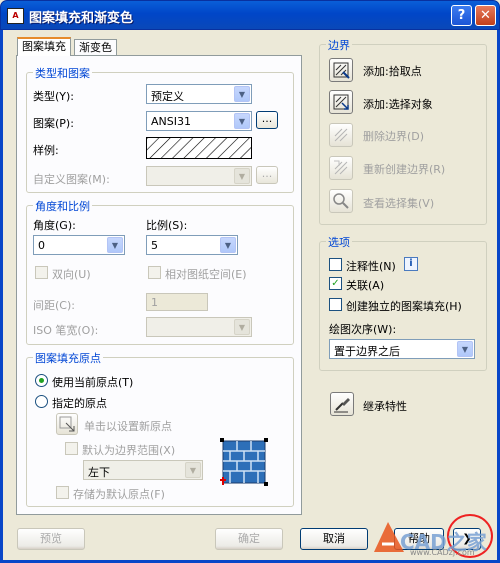 Image resolution: width=500 pixels, height=563 pixels. I want to click on angle-dropdown: 0 ▼, so click(79, 245).